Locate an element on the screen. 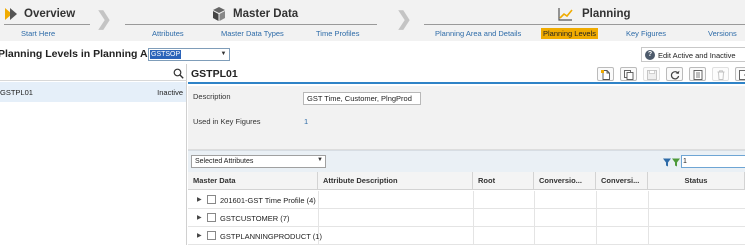 Image resolution: width=745 pixels, height=245 pixels. used-in-key-figures-label: Used in Key Figures is located at coordinates (227, 121).